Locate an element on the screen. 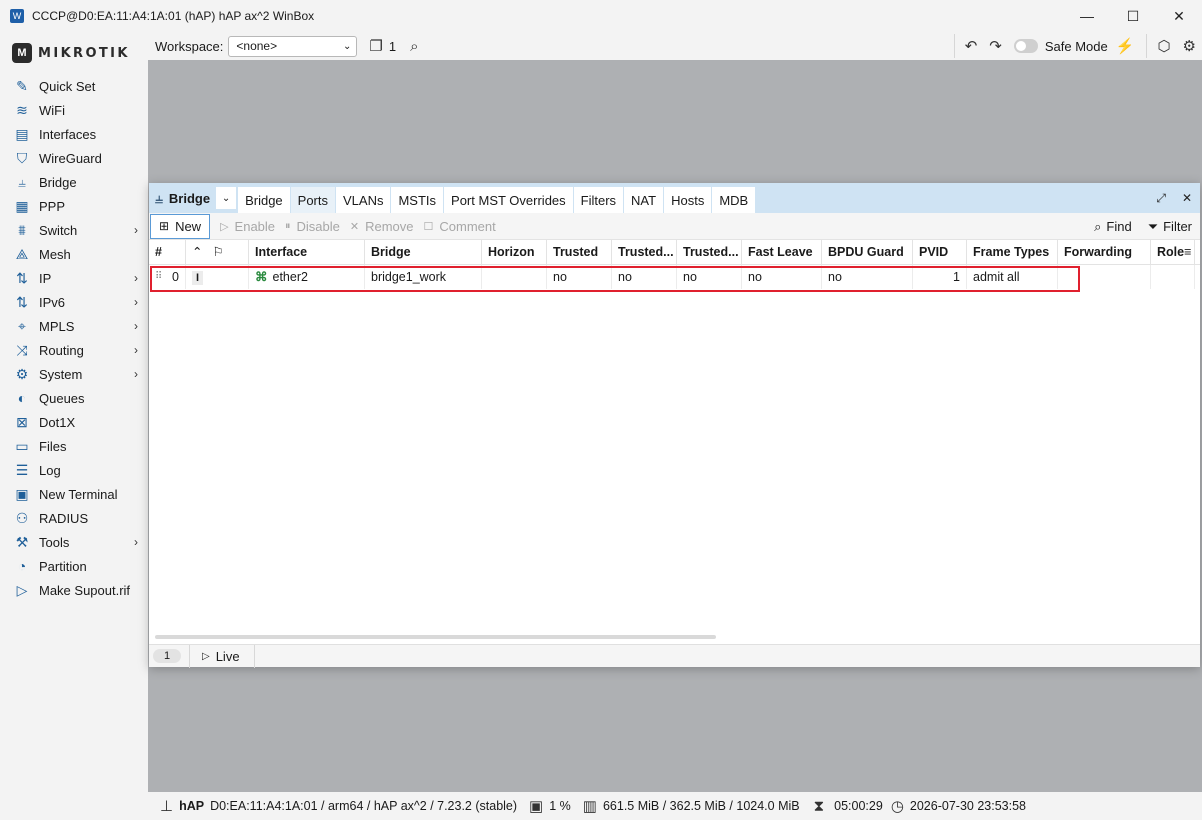  router-icon: ⊥ is located at coordinates (167, 806).